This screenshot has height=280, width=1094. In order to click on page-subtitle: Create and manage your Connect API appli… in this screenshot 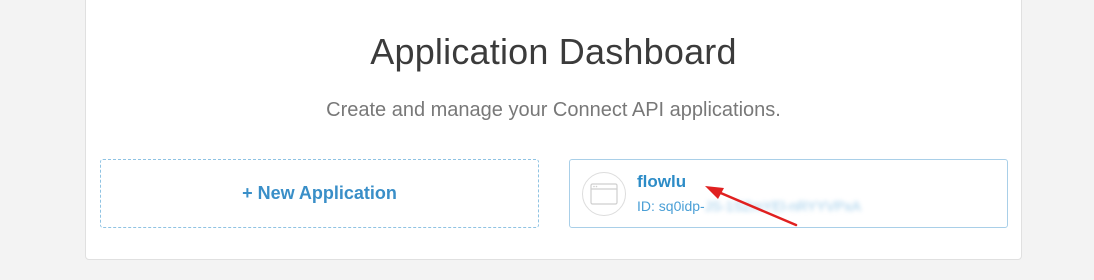, I will do `click(553, 110)`.